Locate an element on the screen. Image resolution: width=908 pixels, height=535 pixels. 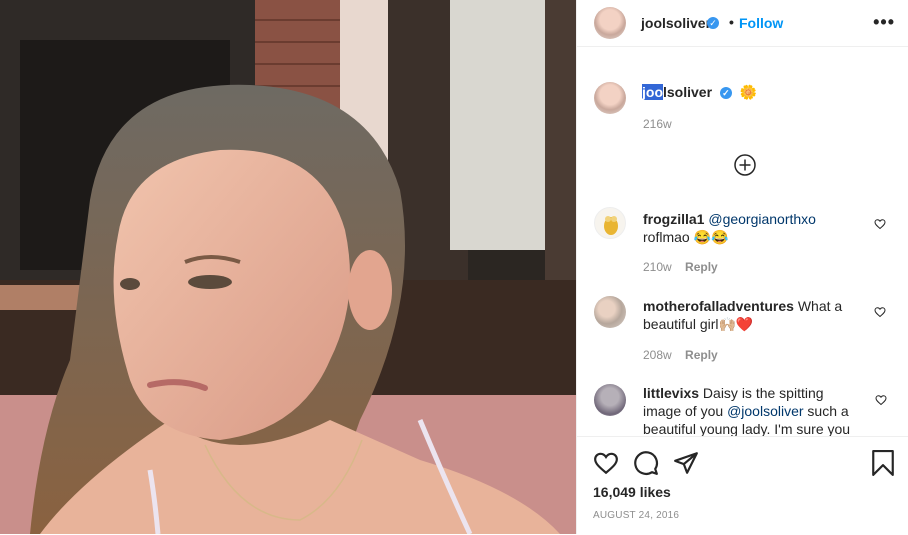
comment-text: image of you is located at coordinates (685, 411).